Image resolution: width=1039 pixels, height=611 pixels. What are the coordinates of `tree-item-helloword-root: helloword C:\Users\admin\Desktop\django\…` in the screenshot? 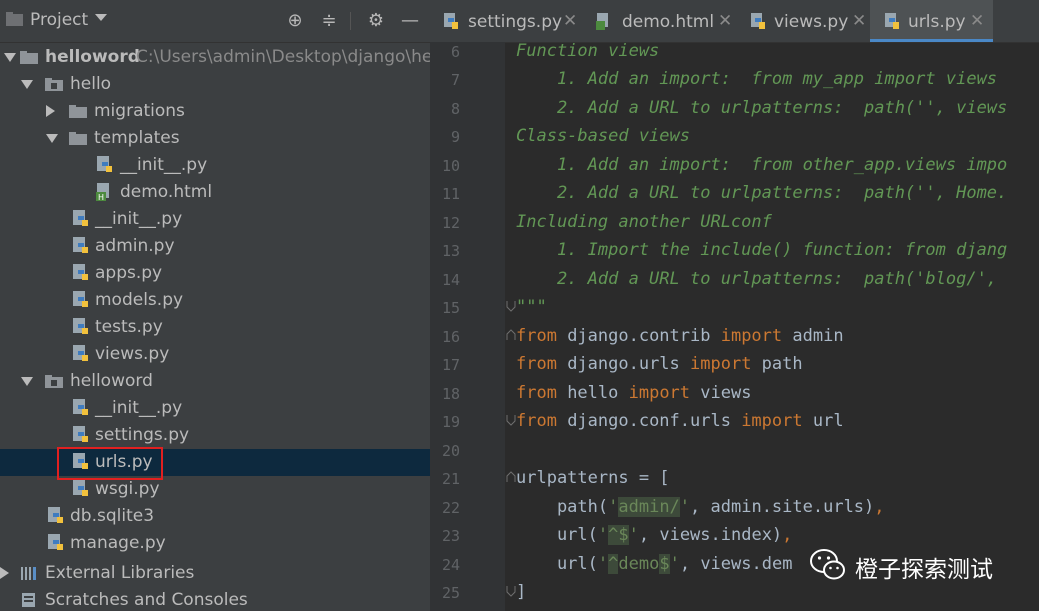 It's located at (215, 57).